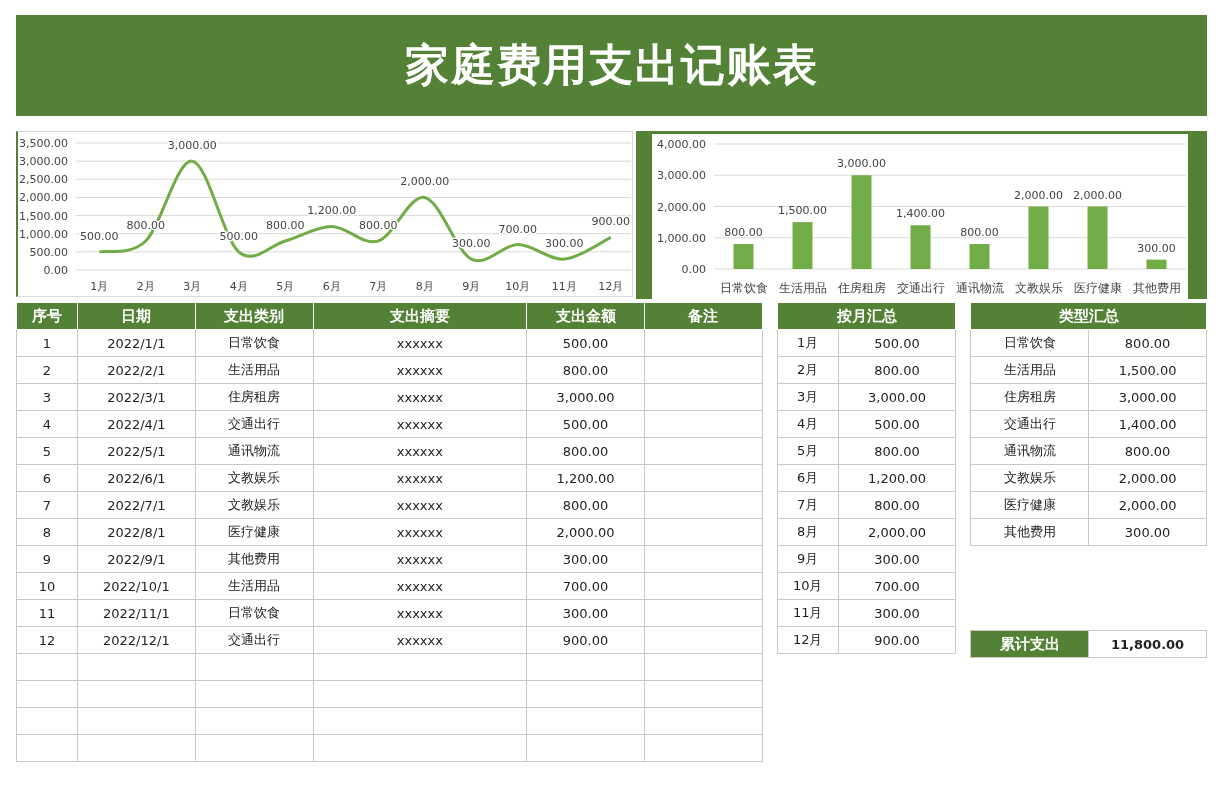 The width and height of the screenshot is (1223, 792). Describe the element at coordinates (136, 586) in the screenshot. I see `table-cell: 2022/10/1` at that location.